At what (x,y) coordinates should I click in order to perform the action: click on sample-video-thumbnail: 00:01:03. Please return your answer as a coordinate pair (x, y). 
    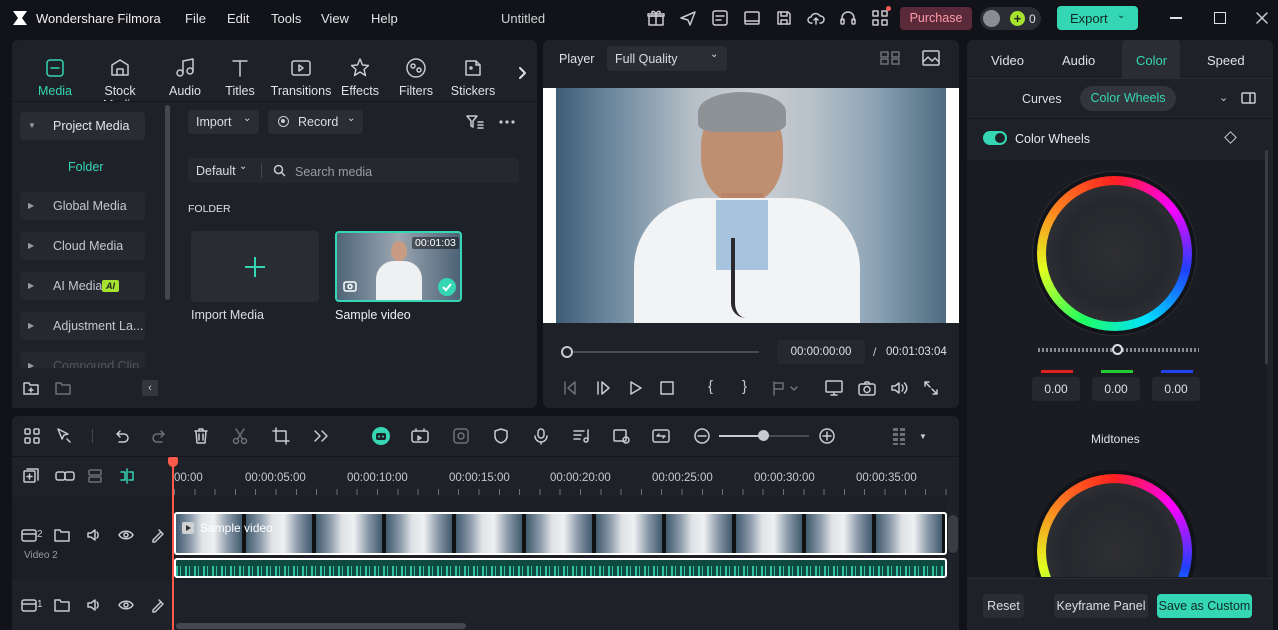
    Looking at the image, I should click on (398, 266).